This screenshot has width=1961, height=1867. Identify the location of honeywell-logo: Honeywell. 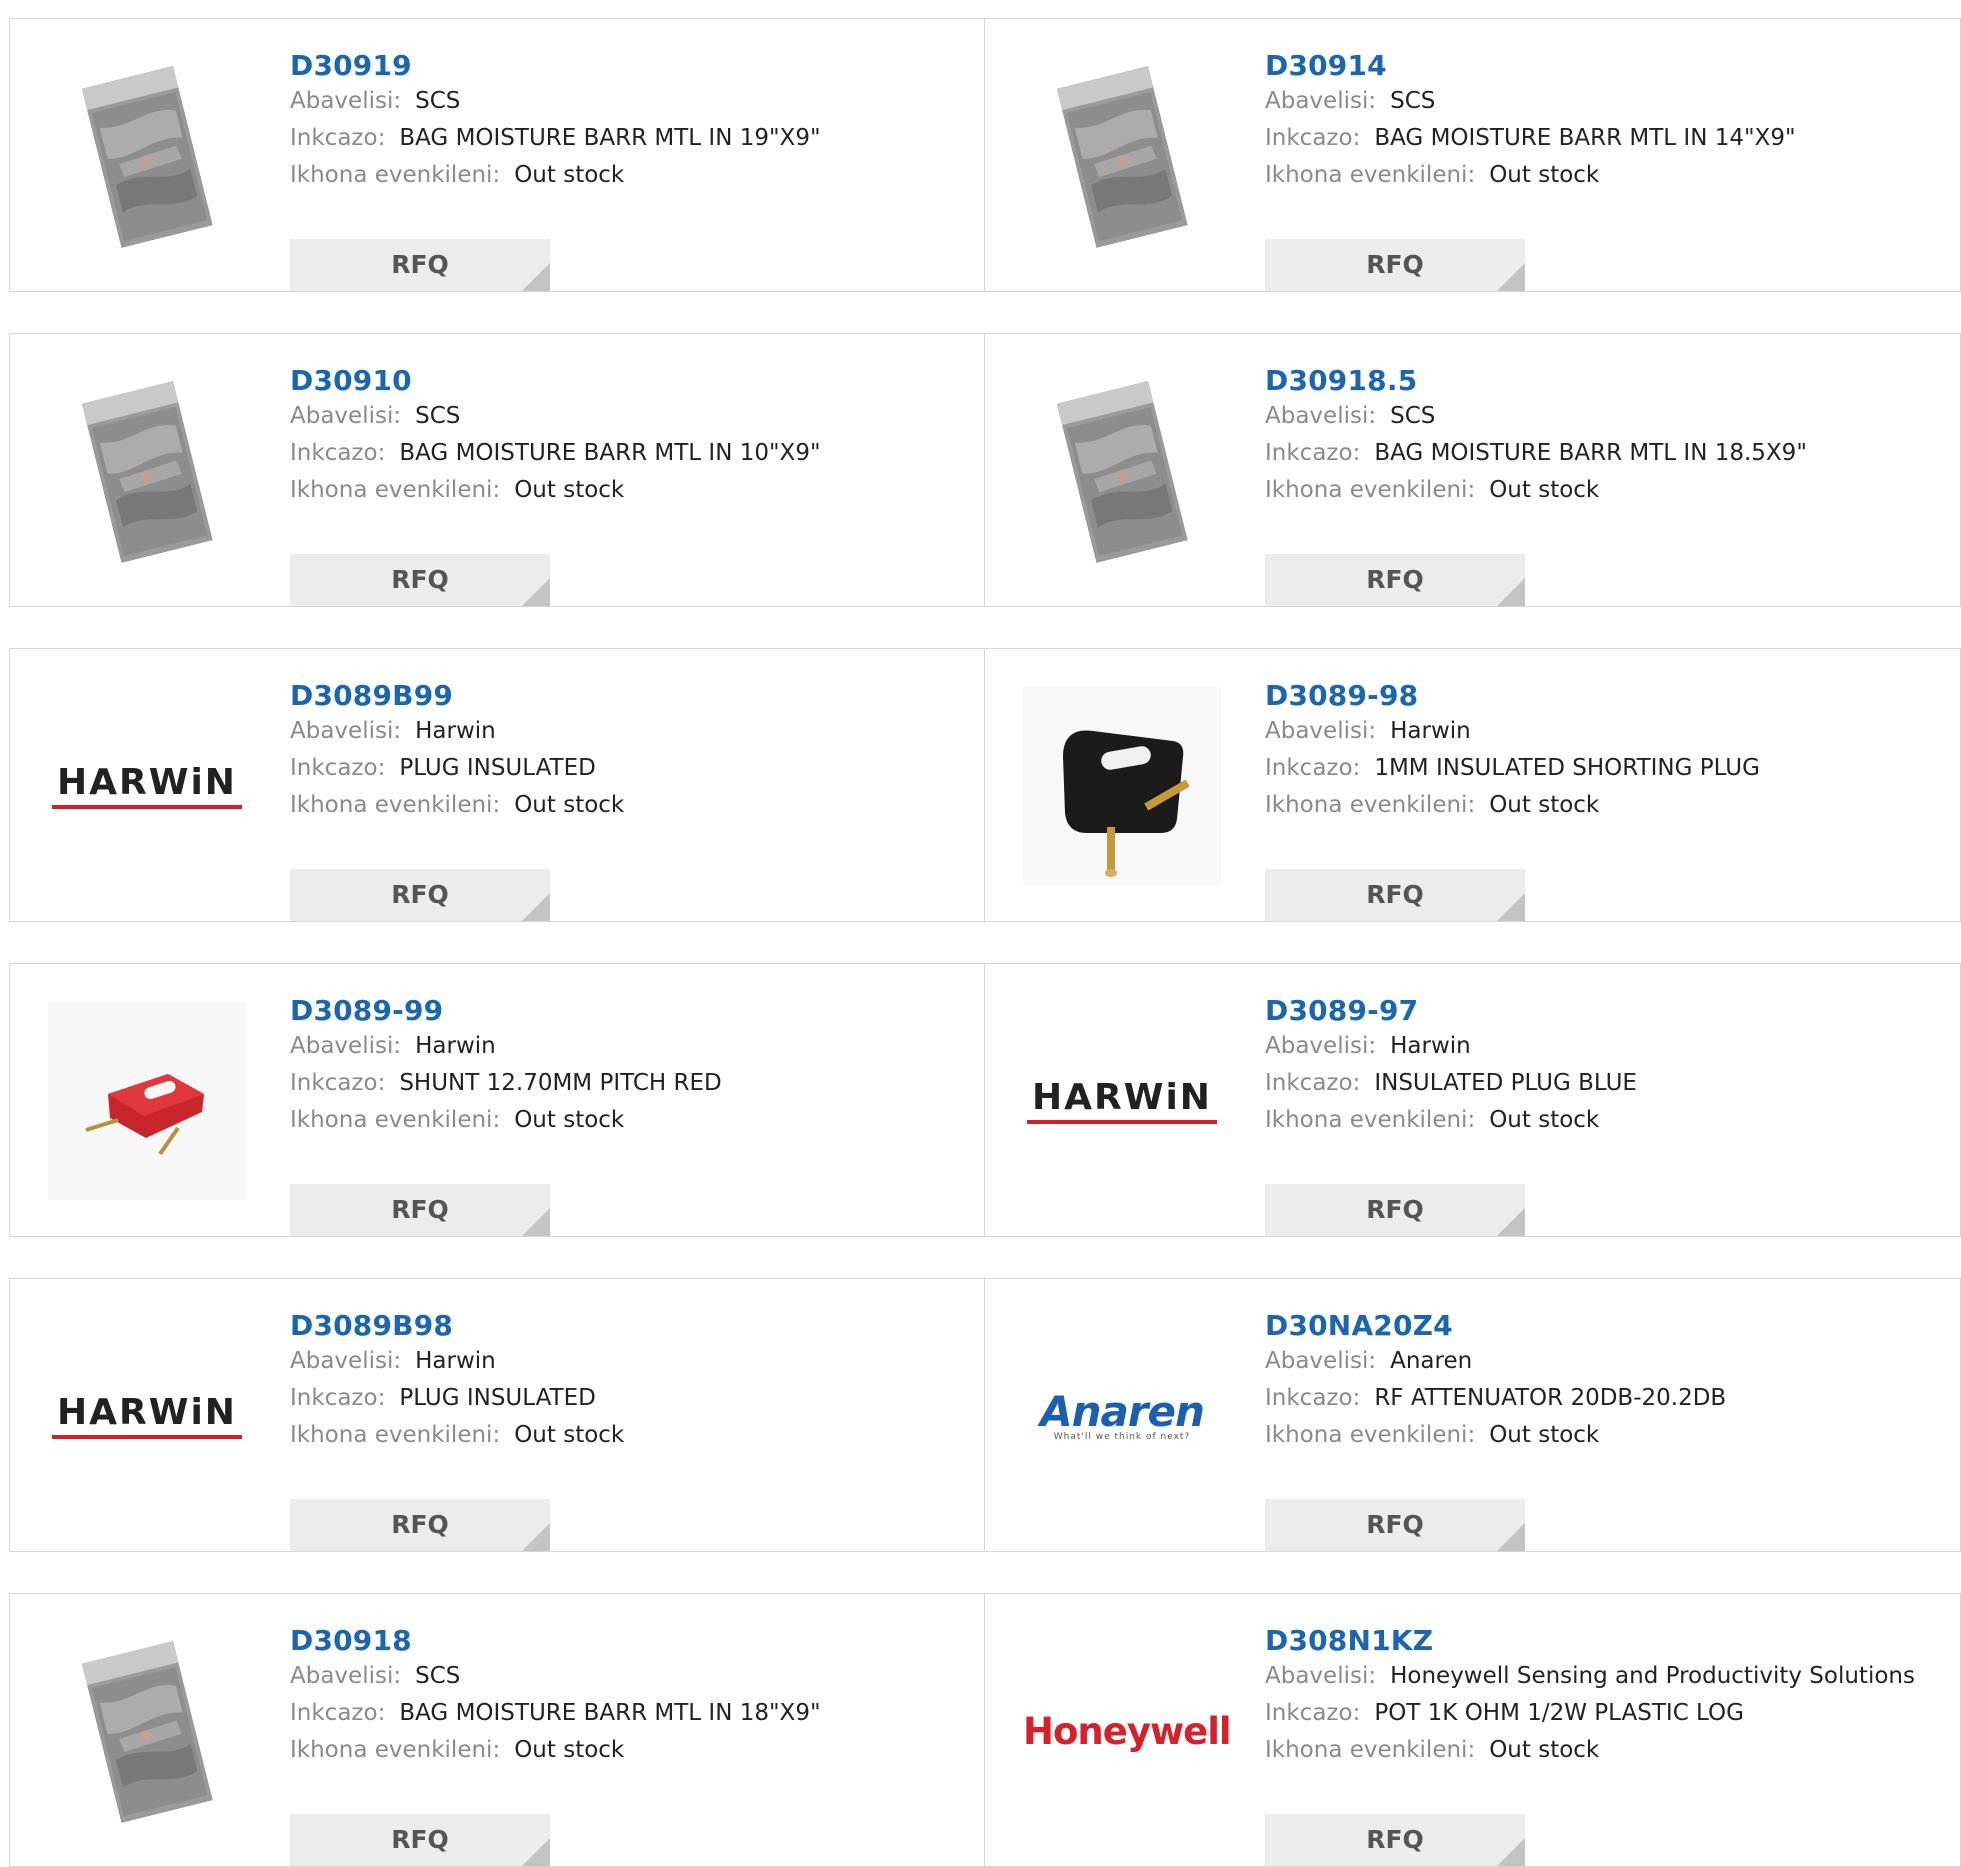
(1127, 1731).